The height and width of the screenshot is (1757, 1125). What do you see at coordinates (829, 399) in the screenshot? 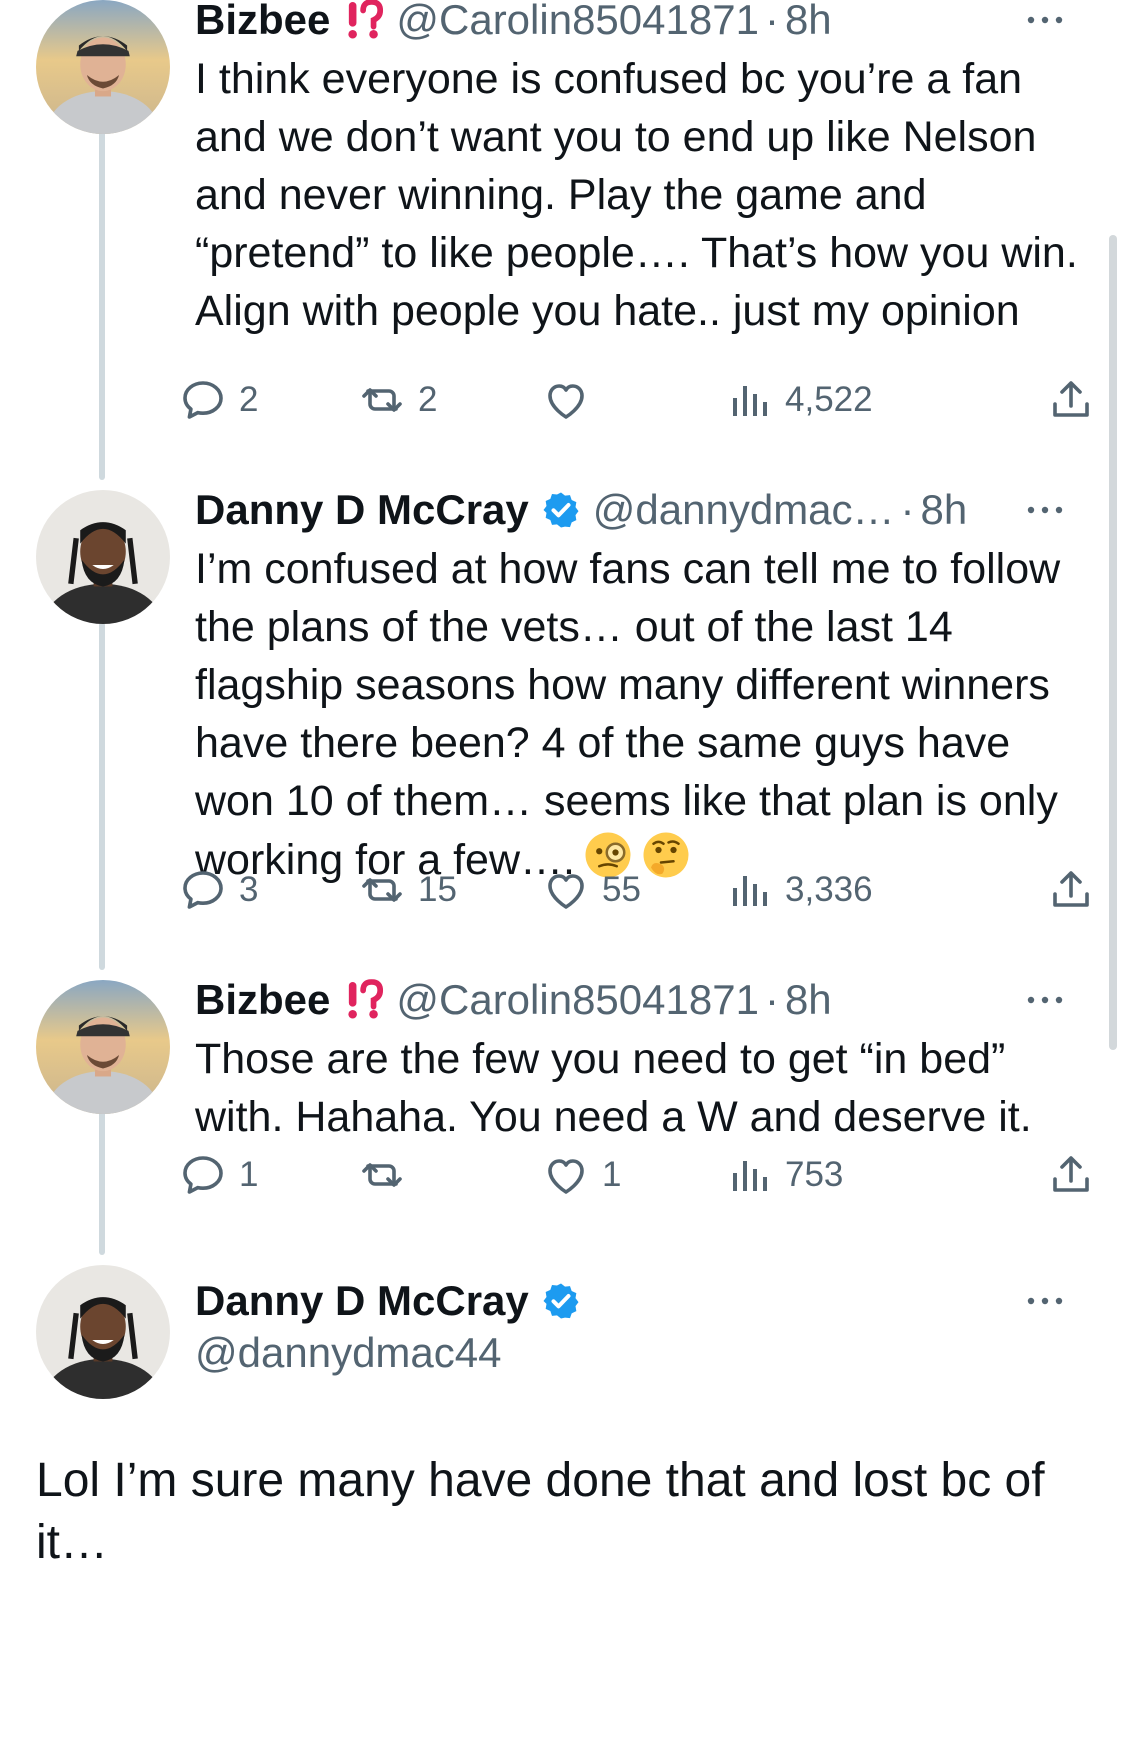
I see `views-count: 4,522` at bounding box center [829, 399].